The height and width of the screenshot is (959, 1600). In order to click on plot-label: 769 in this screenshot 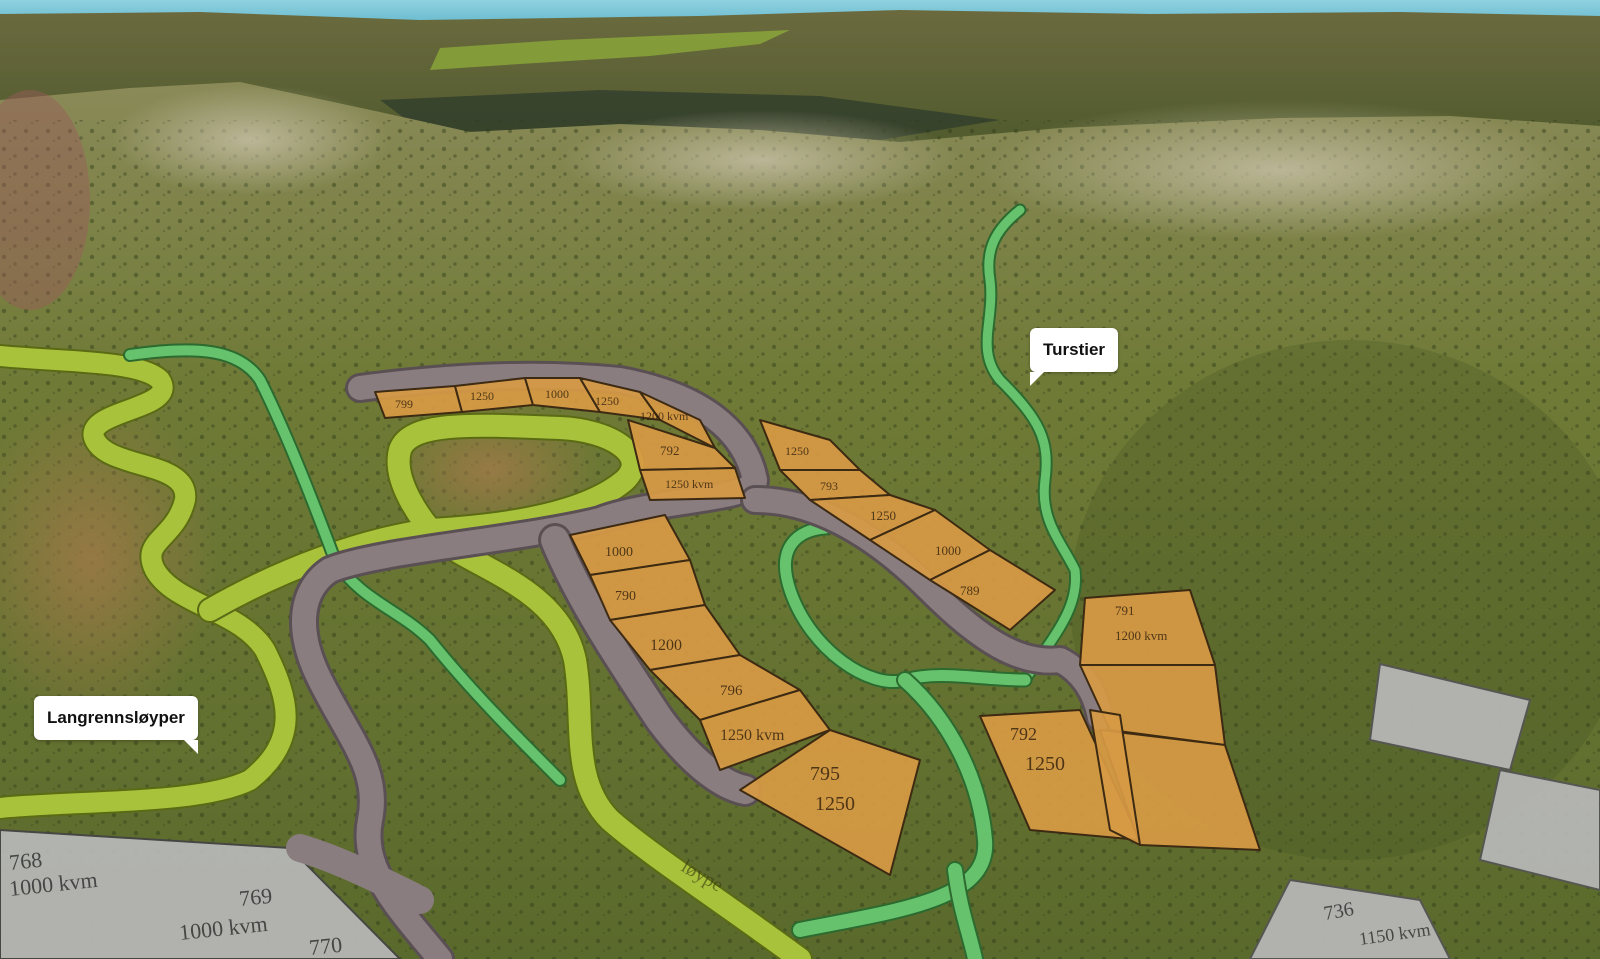, I will do `click(255, 897)`.